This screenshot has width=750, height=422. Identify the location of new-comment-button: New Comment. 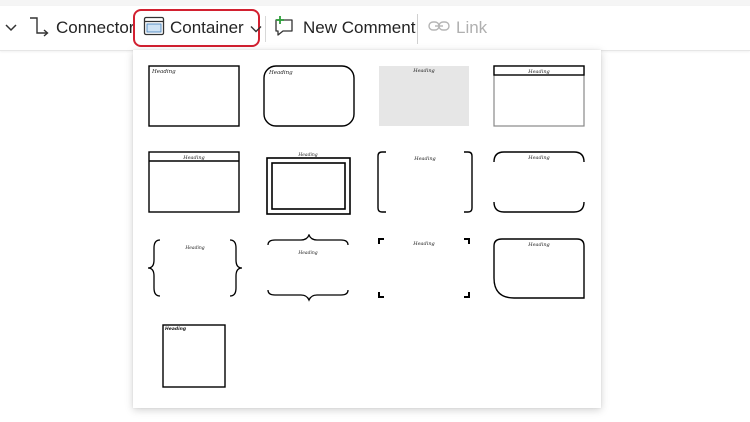
(344, 28).